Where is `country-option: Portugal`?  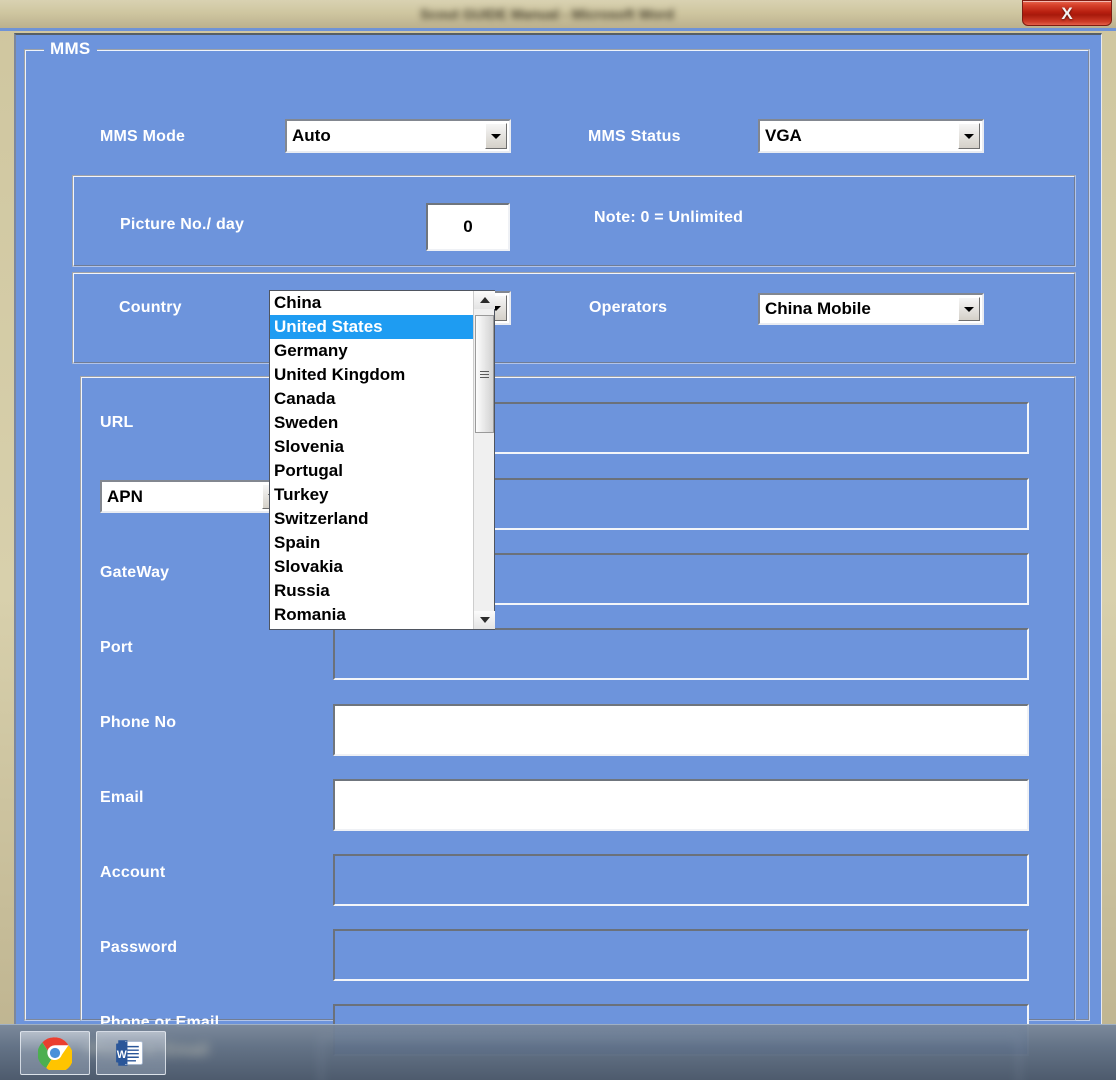
country-option: Portugal is located at coordinates (371, 471).